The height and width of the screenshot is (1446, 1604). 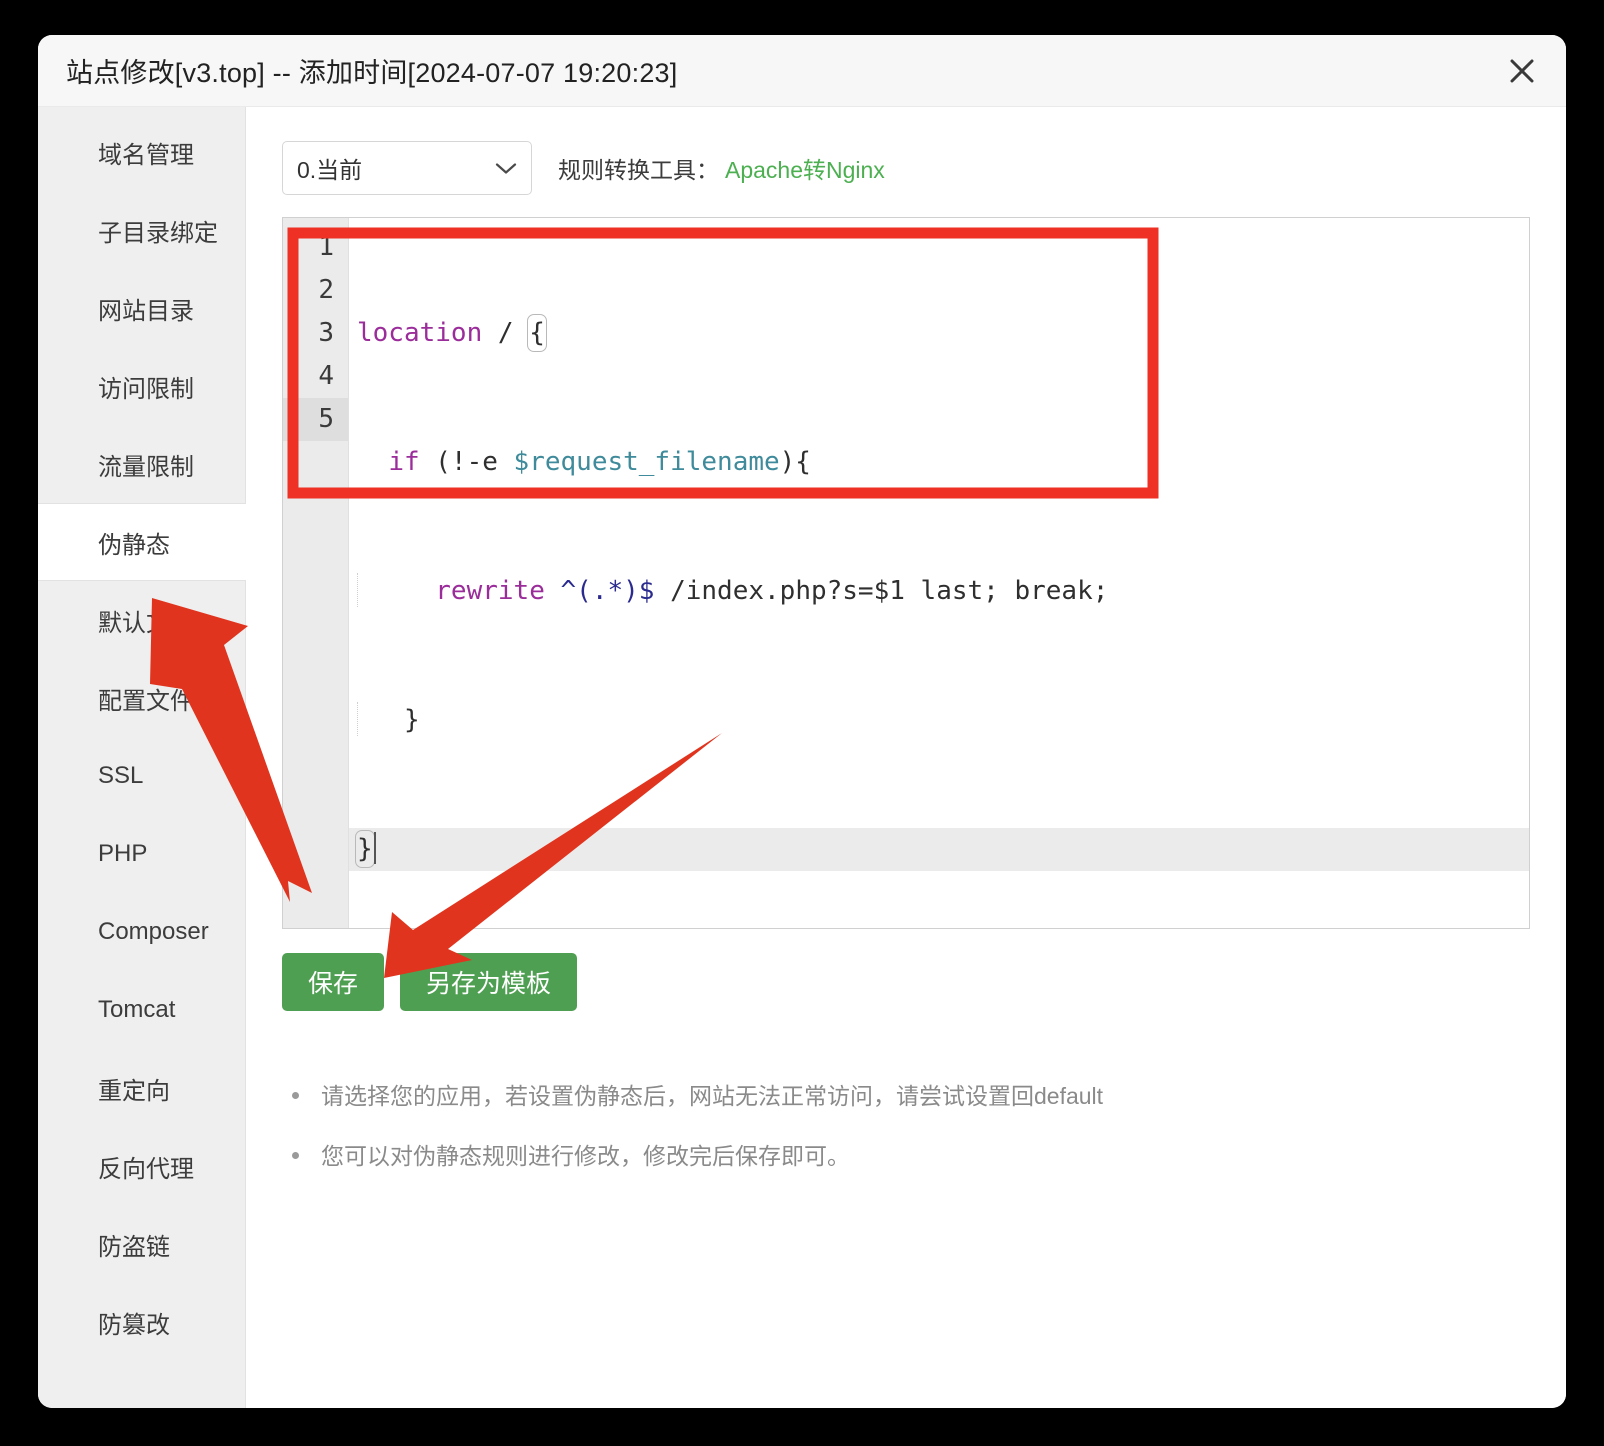 What do you see at coordinates (326, 290) in the screenshot?
I see `line-number: 2` at bounding box center [326, 290].